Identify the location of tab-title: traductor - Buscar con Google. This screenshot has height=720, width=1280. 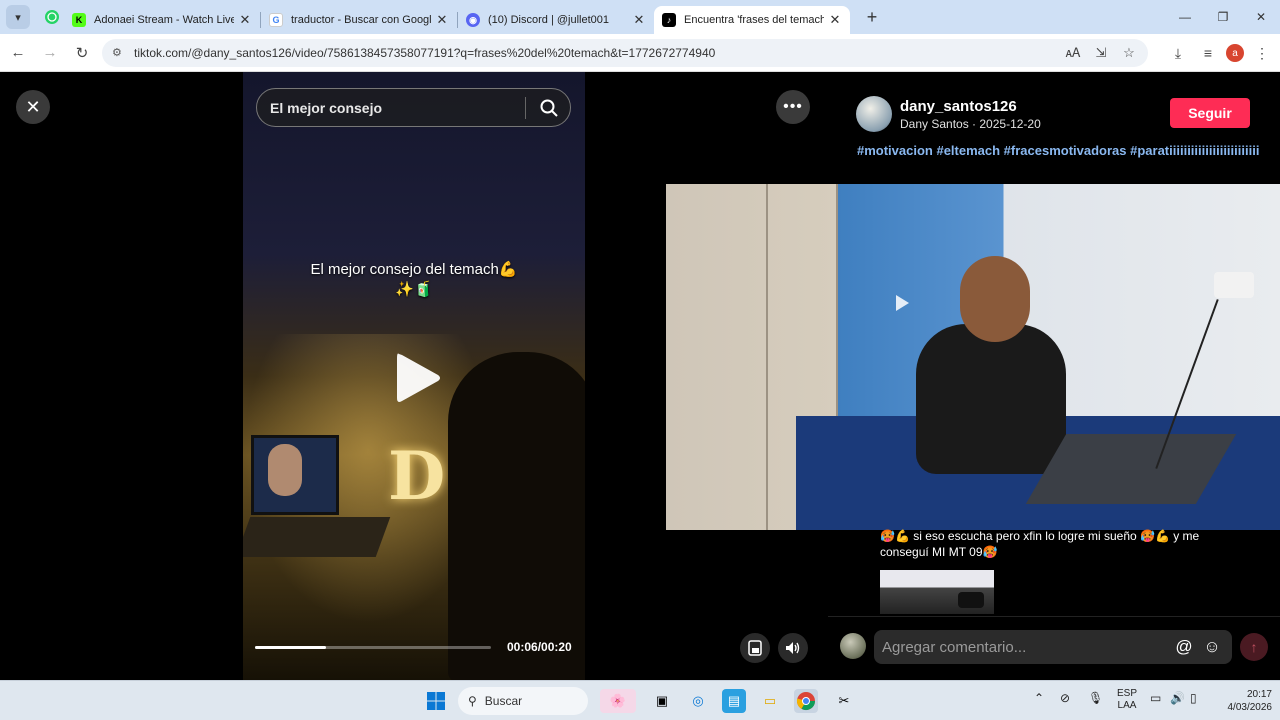
(361, 20).